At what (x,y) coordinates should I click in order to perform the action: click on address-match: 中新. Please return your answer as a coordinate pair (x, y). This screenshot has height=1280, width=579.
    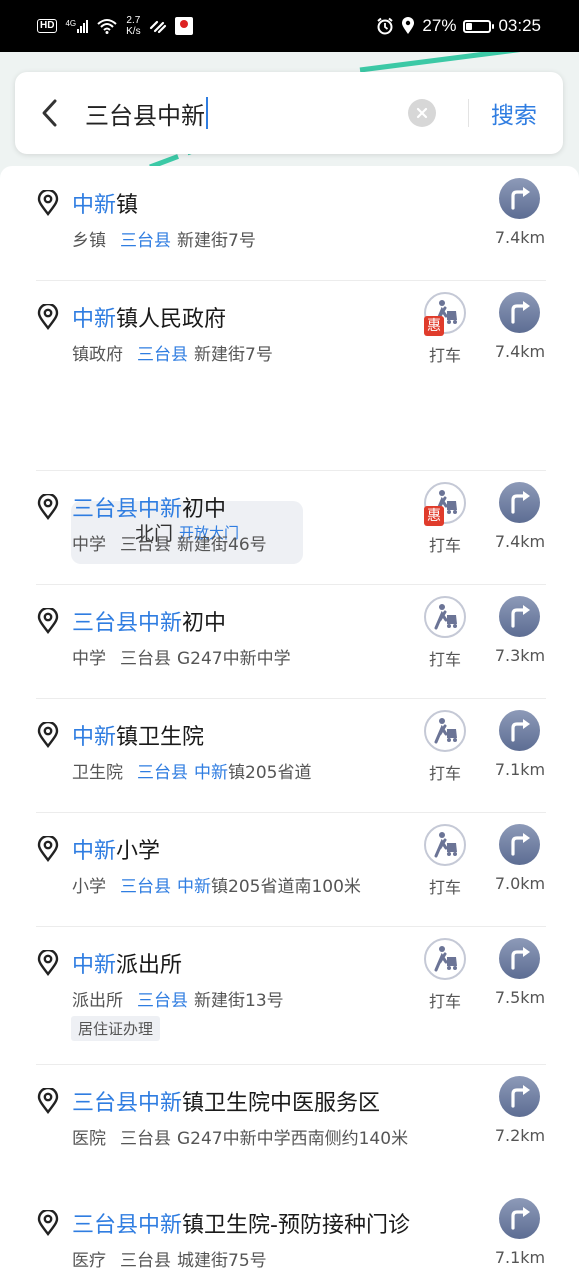
    Looking at the image, I should click on (194, 887).